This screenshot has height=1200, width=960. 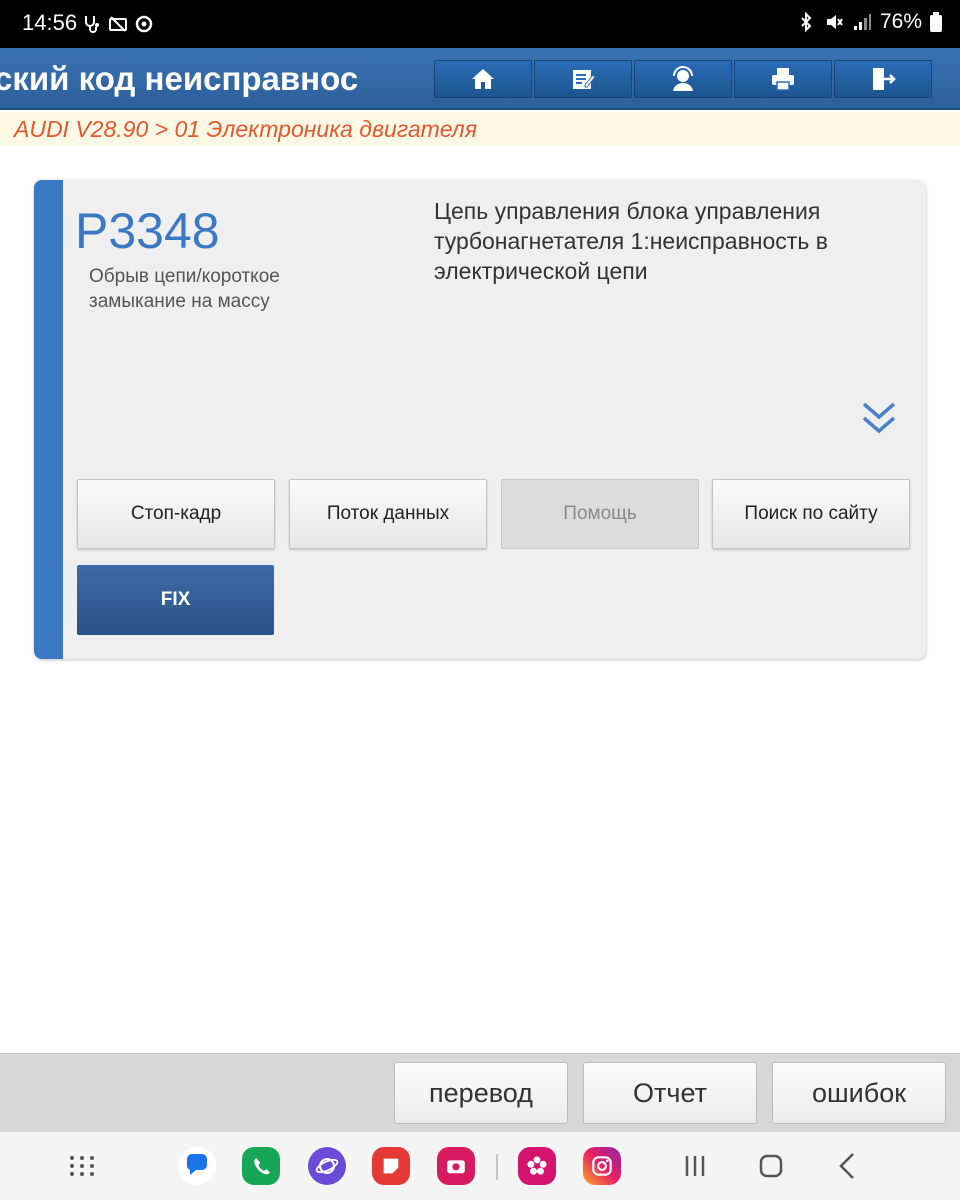 What do you see at coordinates (184, 289) in the screenshot?
I see `dtc-status: Обрыв цепи/короткое замыкание на массу` at bounding box center [184, 289].